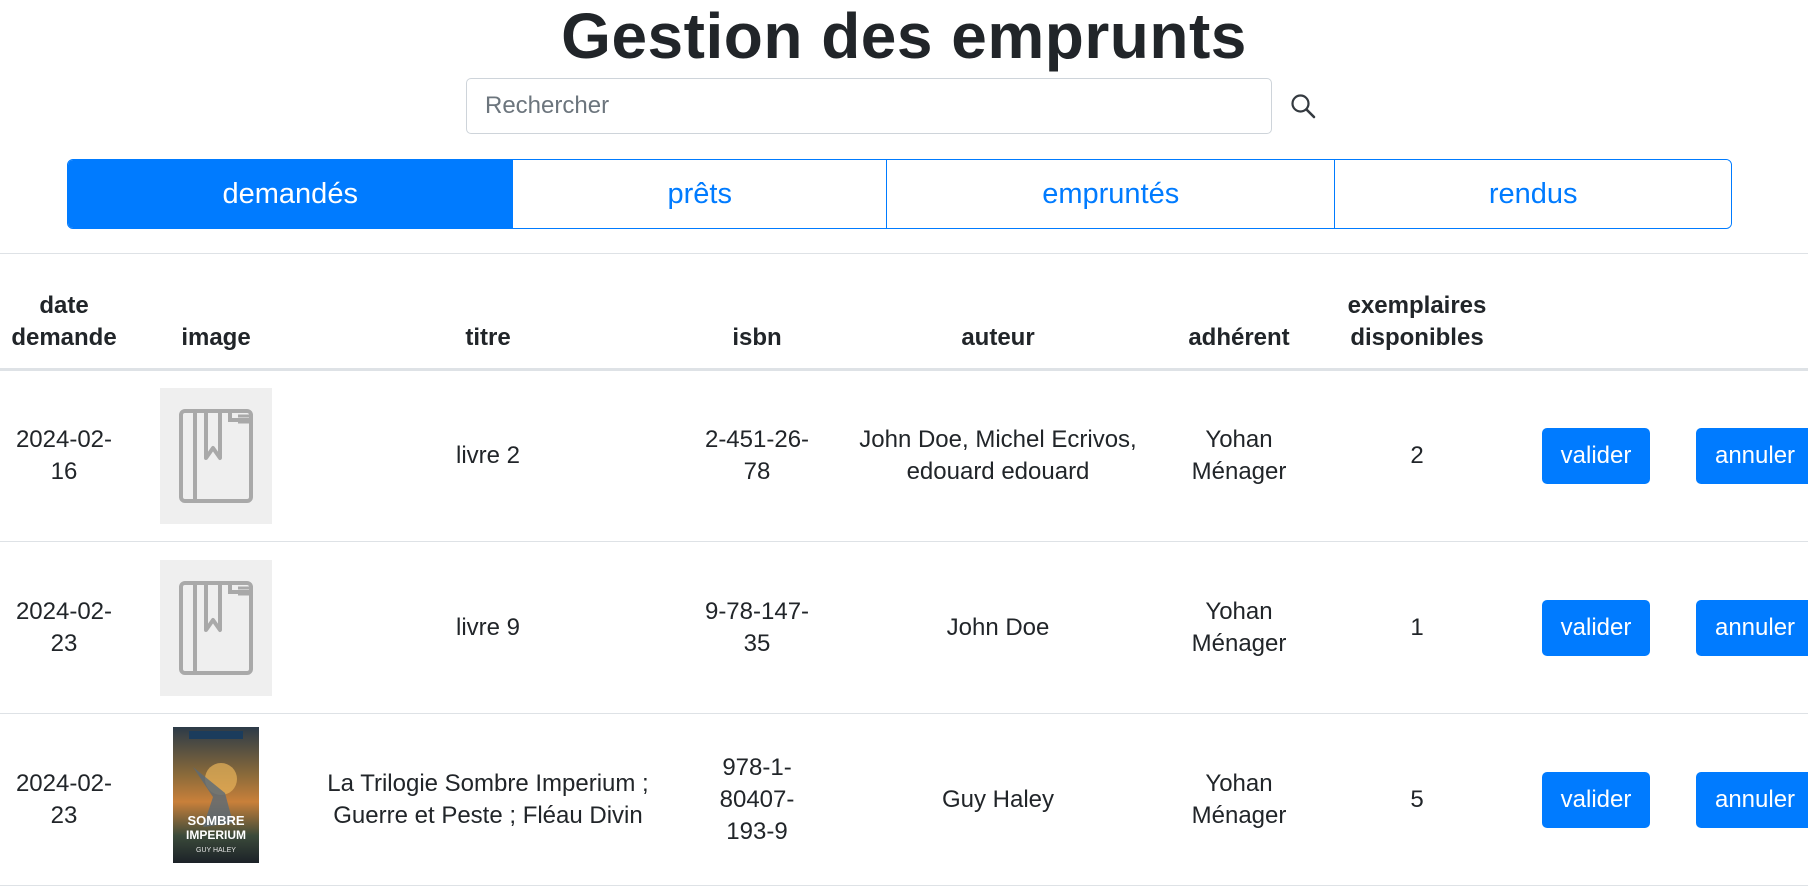  I want to click on author-cell: John Doe, so click(998, 627).